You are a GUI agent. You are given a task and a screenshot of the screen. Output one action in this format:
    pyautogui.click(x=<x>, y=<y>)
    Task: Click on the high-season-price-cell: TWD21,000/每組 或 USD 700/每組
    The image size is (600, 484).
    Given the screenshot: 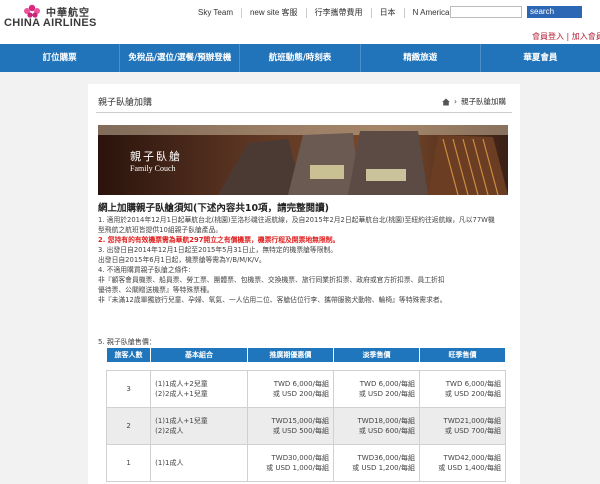 What is the action you would take?
    pyautogui.click(x=462, y=426)
    